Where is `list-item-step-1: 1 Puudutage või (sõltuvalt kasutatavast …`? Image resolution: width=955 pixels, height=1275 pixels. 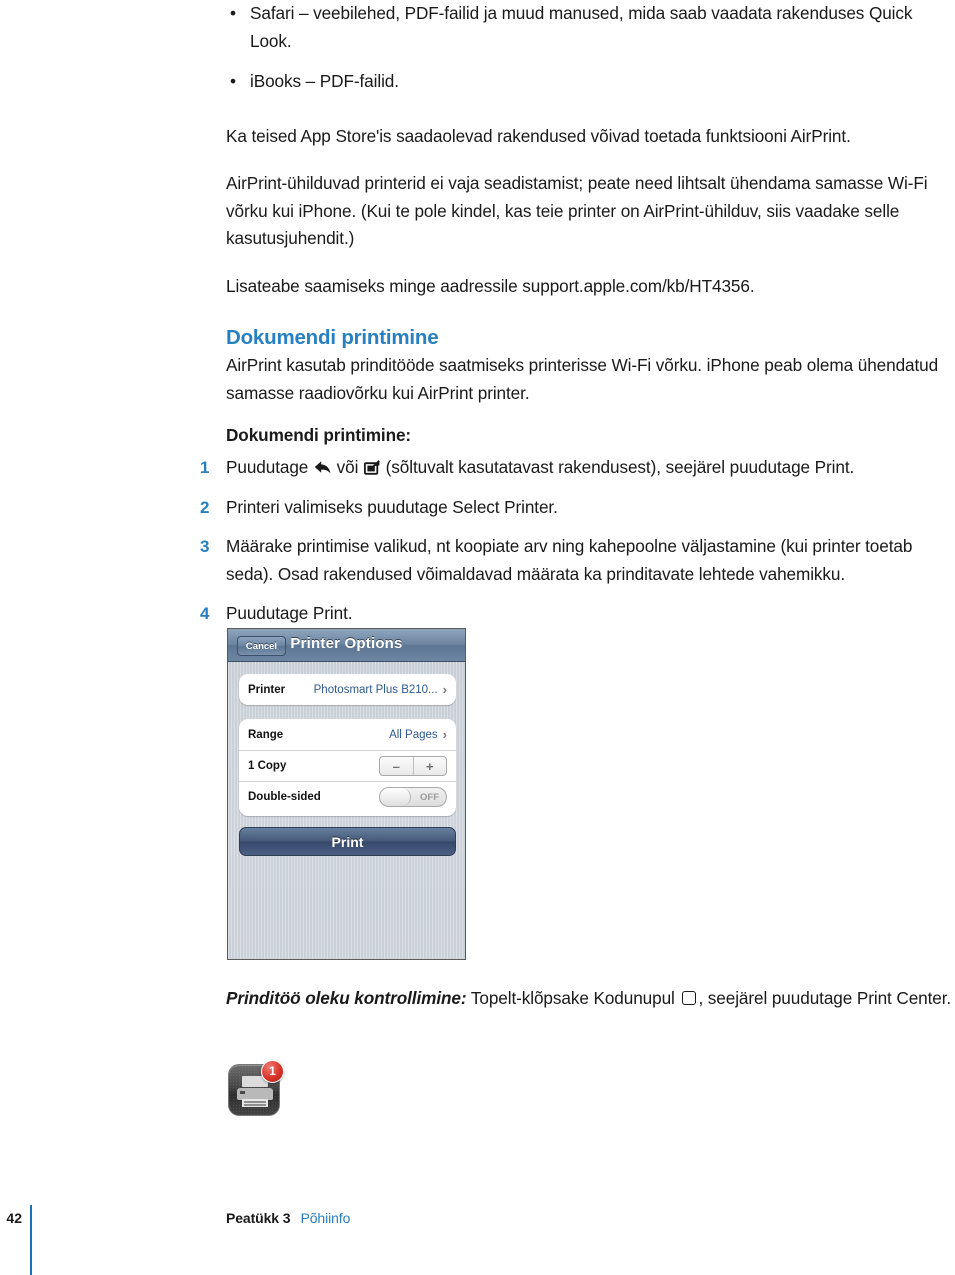
list-item-step-1: 1 Puudutage või (sõltuvalt kasutatavast … is located at coordinates (577, 468).